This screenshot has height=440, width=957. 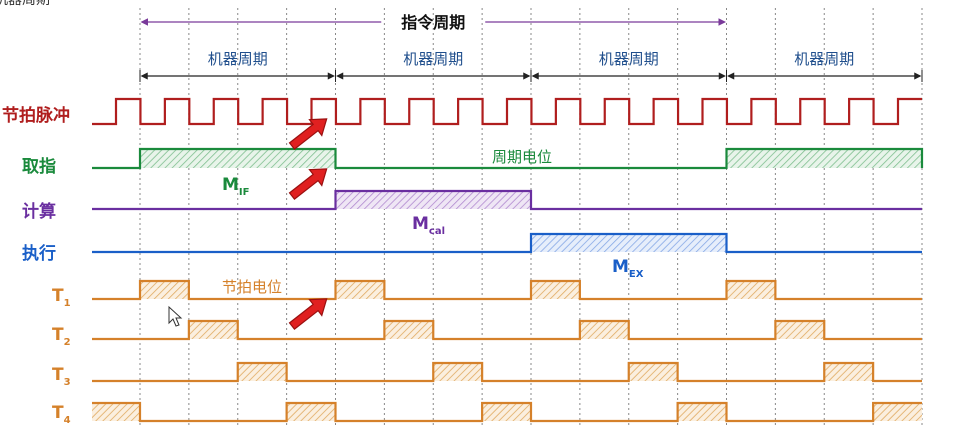 I want to click on t4-signal, so click(x=507, y=412).